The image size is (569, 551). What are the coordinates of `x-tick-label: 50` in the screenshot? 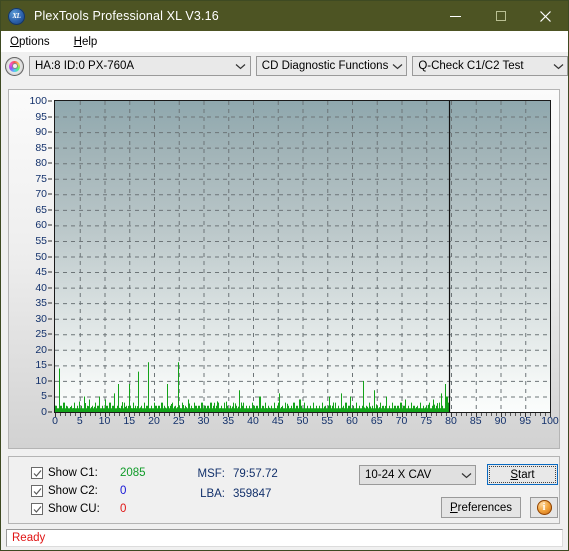 It's located at (302, 421).